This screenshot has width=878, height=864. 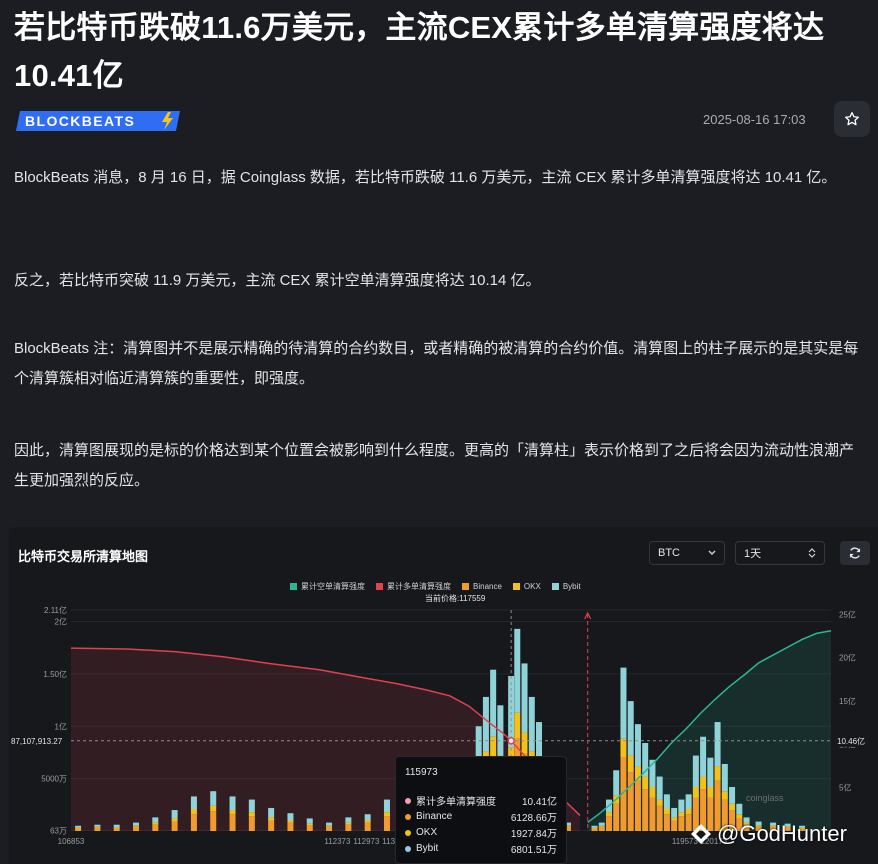 What do you see at coordinates (847, 701) in the screenshot?
I see `right-axis-tick-label: 15亿` at bounding box center [847, 701].